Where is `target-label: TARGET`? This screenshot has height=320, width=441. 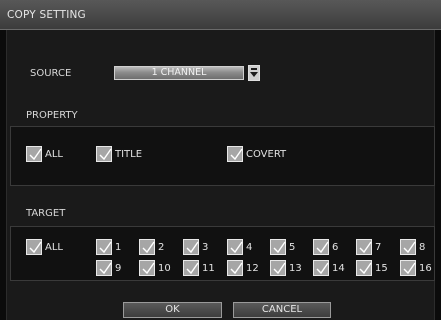
target-label: TARGET is located at coordinates (46, 213).